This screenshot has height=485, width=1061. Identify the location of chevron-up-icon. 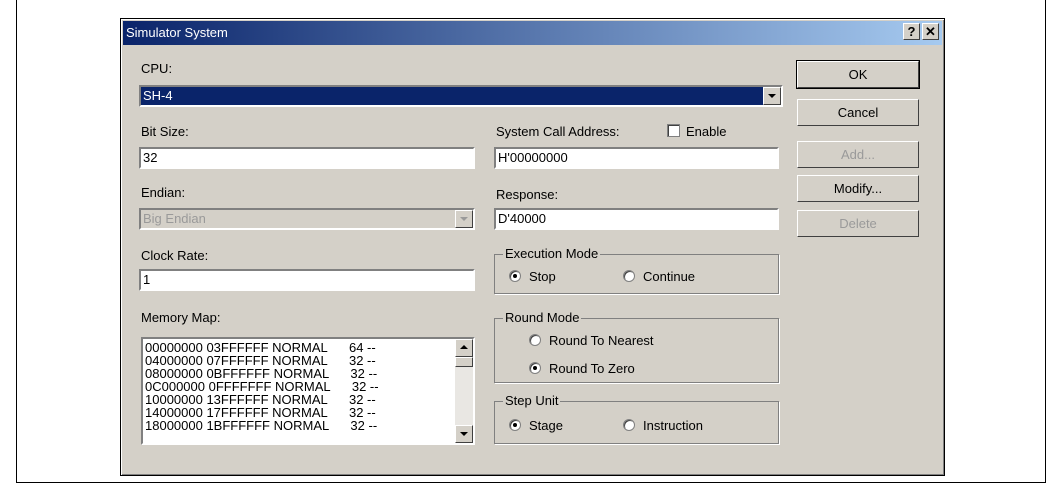
(464, 347).